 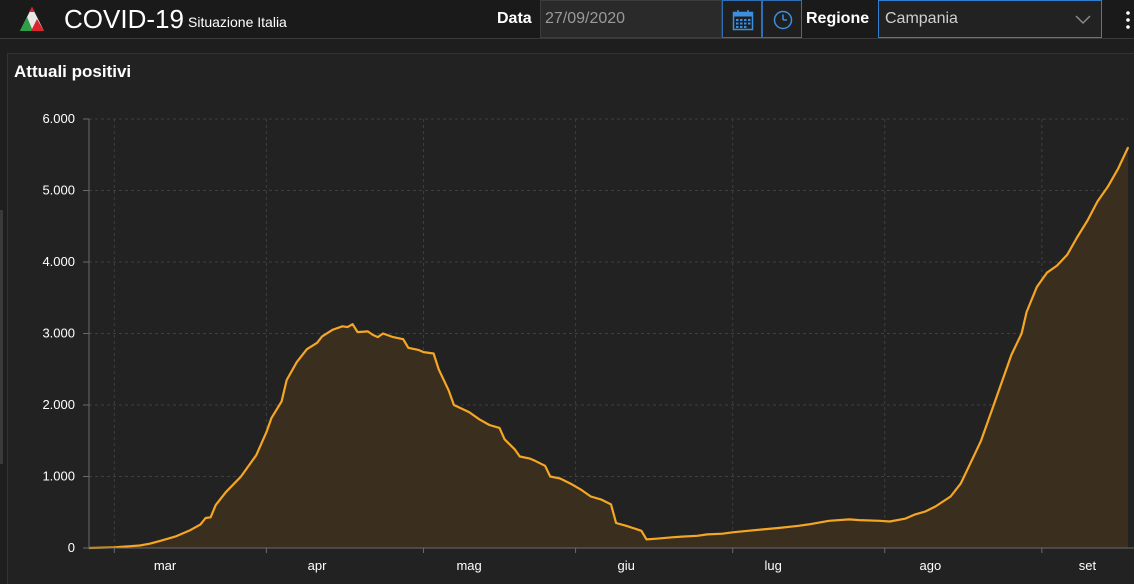 What do you see at coordinates (71, 547) in the screenshot?
I see `y-tick-label: 0` at bounding box center [71, 547].